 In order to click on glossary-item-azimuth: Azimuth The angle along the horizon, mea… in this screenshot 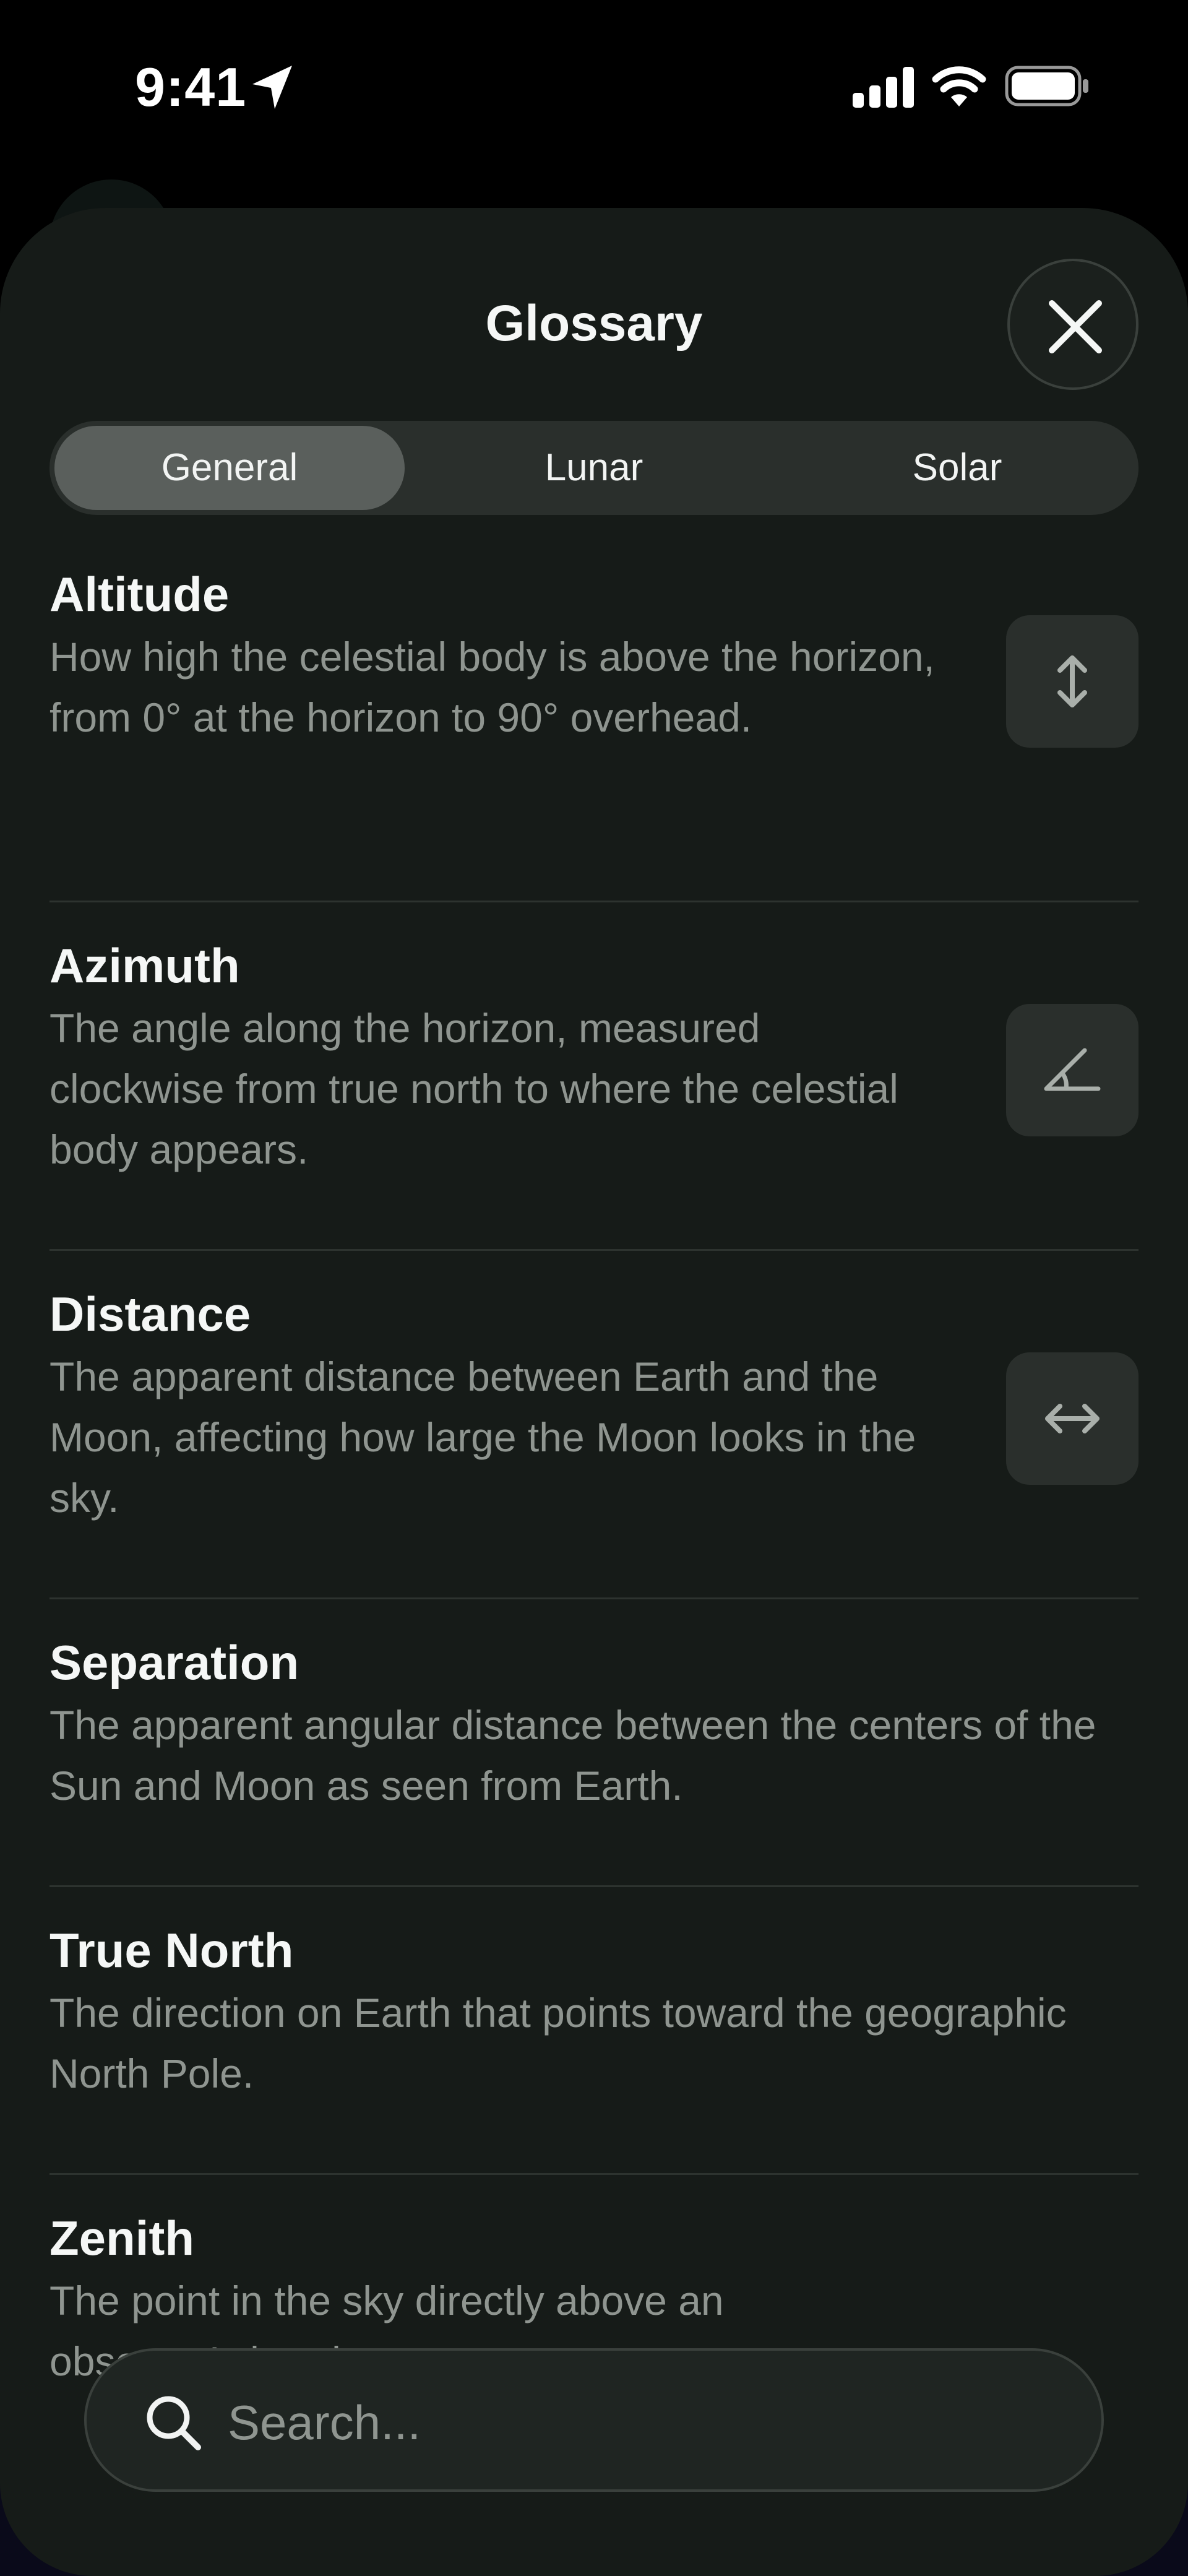, I will do `click(594, 1076)`.